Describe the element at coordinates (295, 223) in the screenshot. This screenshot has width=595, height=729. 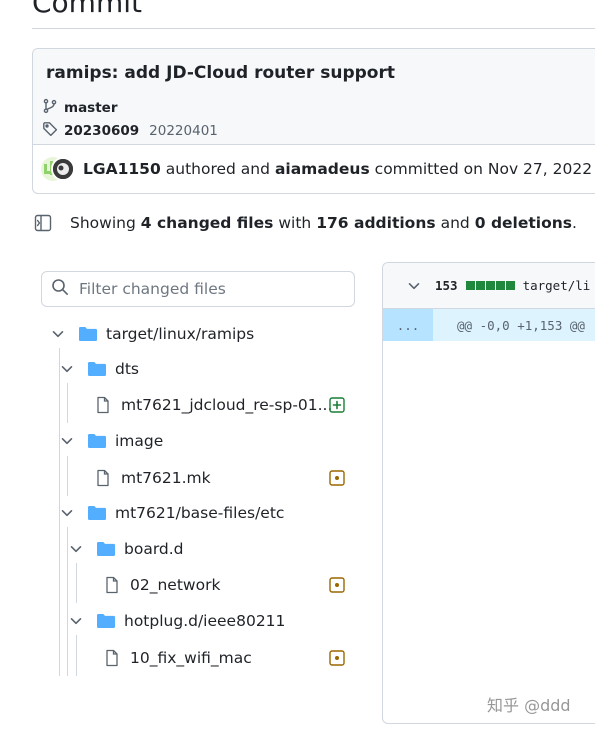
I see `summary-with: with` at that location.